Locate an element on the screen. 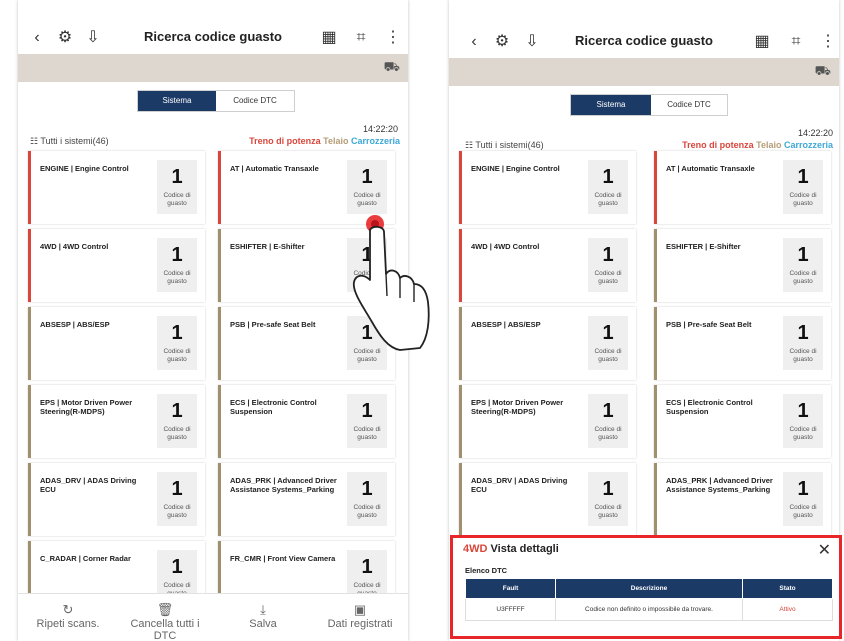 This screenshot has width=844, height=641. system-name: FR_CMR | Front View Camera is located at coordinates (283, 558).